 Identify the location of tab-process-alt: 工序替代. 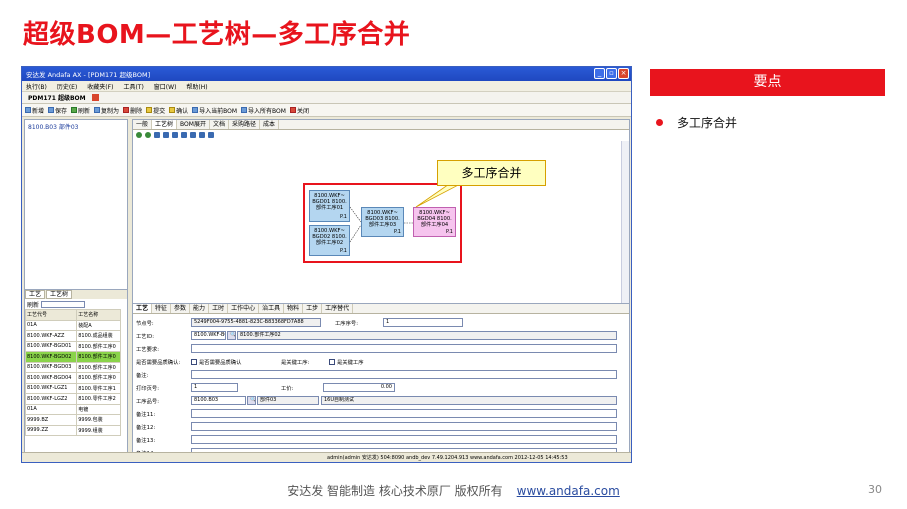
(338, 308).